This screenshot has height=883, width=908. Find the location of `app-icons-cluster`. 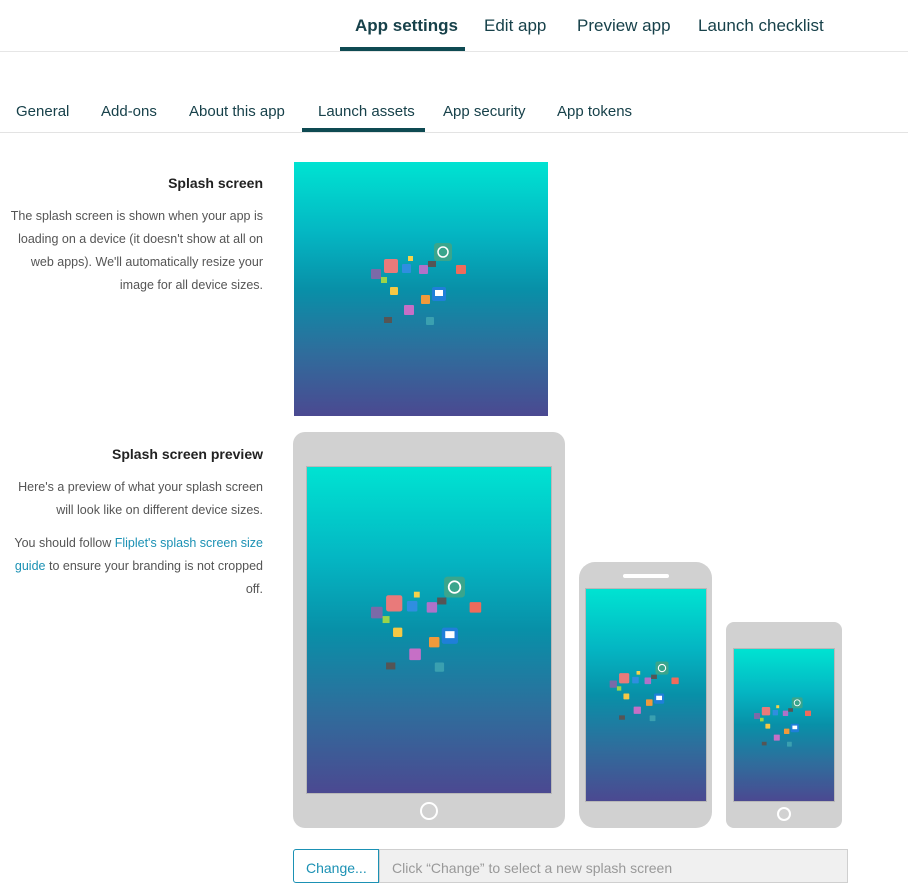

app-icons-cluster is located at coordinates (418, 284).